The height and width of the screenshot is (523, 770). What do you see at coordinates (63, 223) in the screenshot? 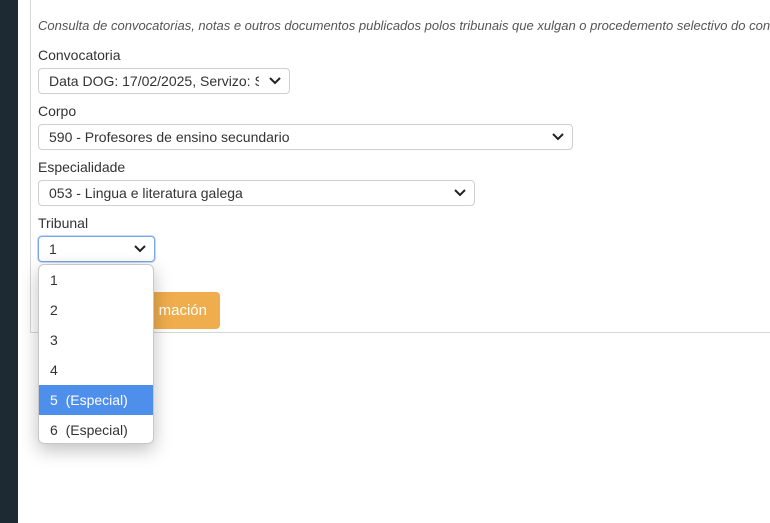
I see `tribunal-label: Tribunal` at bounding box center [63, 223].